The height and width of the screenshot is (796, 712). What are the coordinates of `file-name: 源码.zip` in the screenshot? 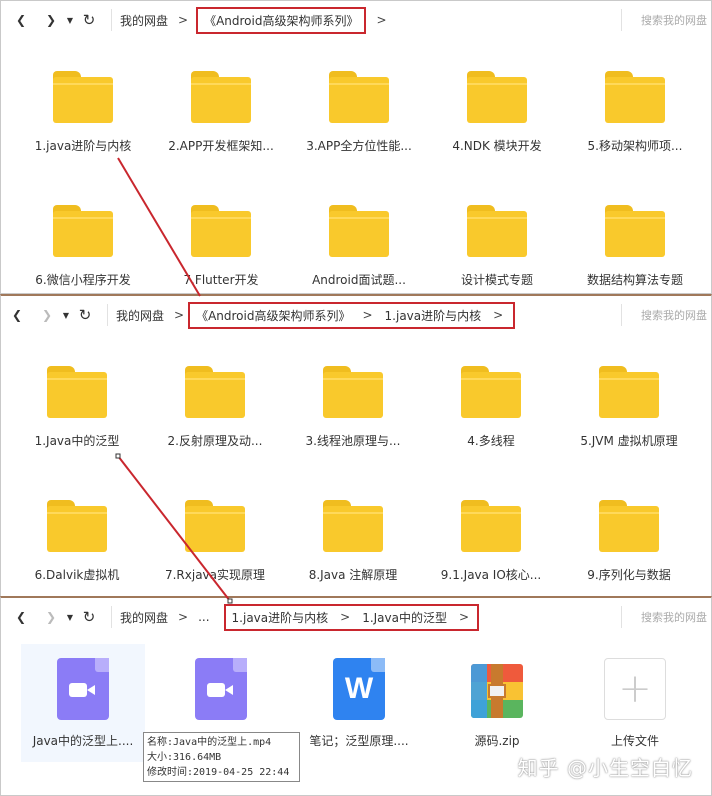 It's located at (497, 741).